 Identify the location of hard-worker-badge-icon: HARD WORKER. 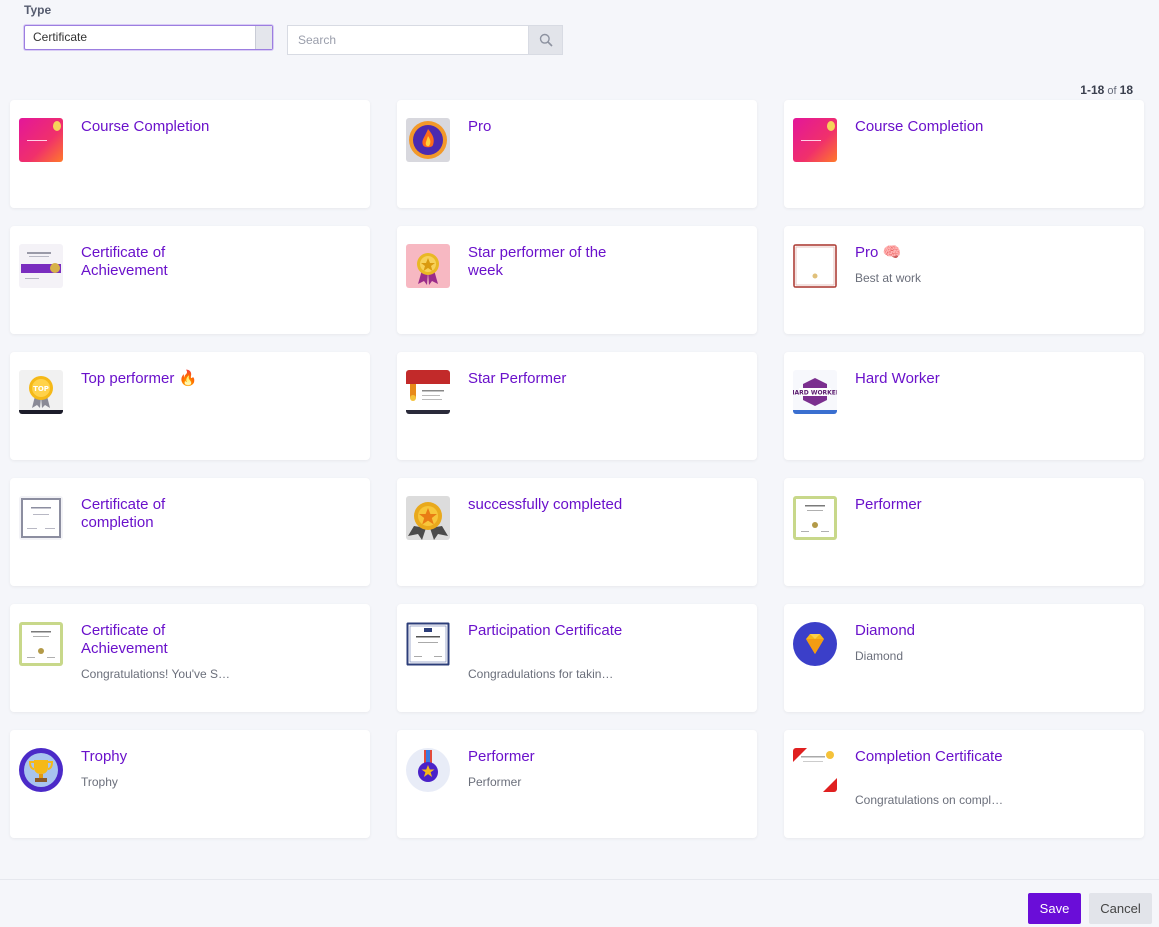
(815, 392).